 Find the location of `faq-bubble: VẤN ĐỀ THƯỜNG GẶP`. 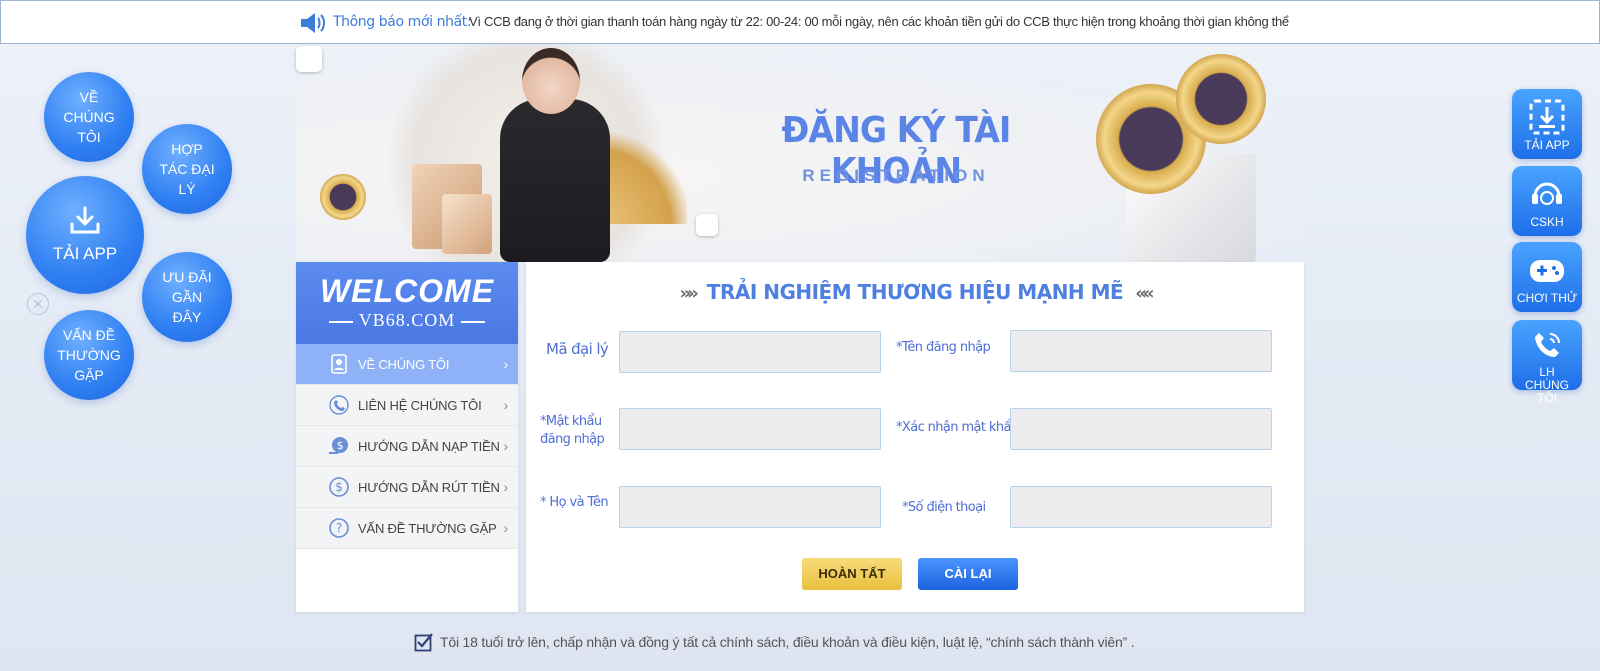

faq-bubble: VẤN ĐỀ THƯỜNG GẶP is located at coordinates (89, 355).